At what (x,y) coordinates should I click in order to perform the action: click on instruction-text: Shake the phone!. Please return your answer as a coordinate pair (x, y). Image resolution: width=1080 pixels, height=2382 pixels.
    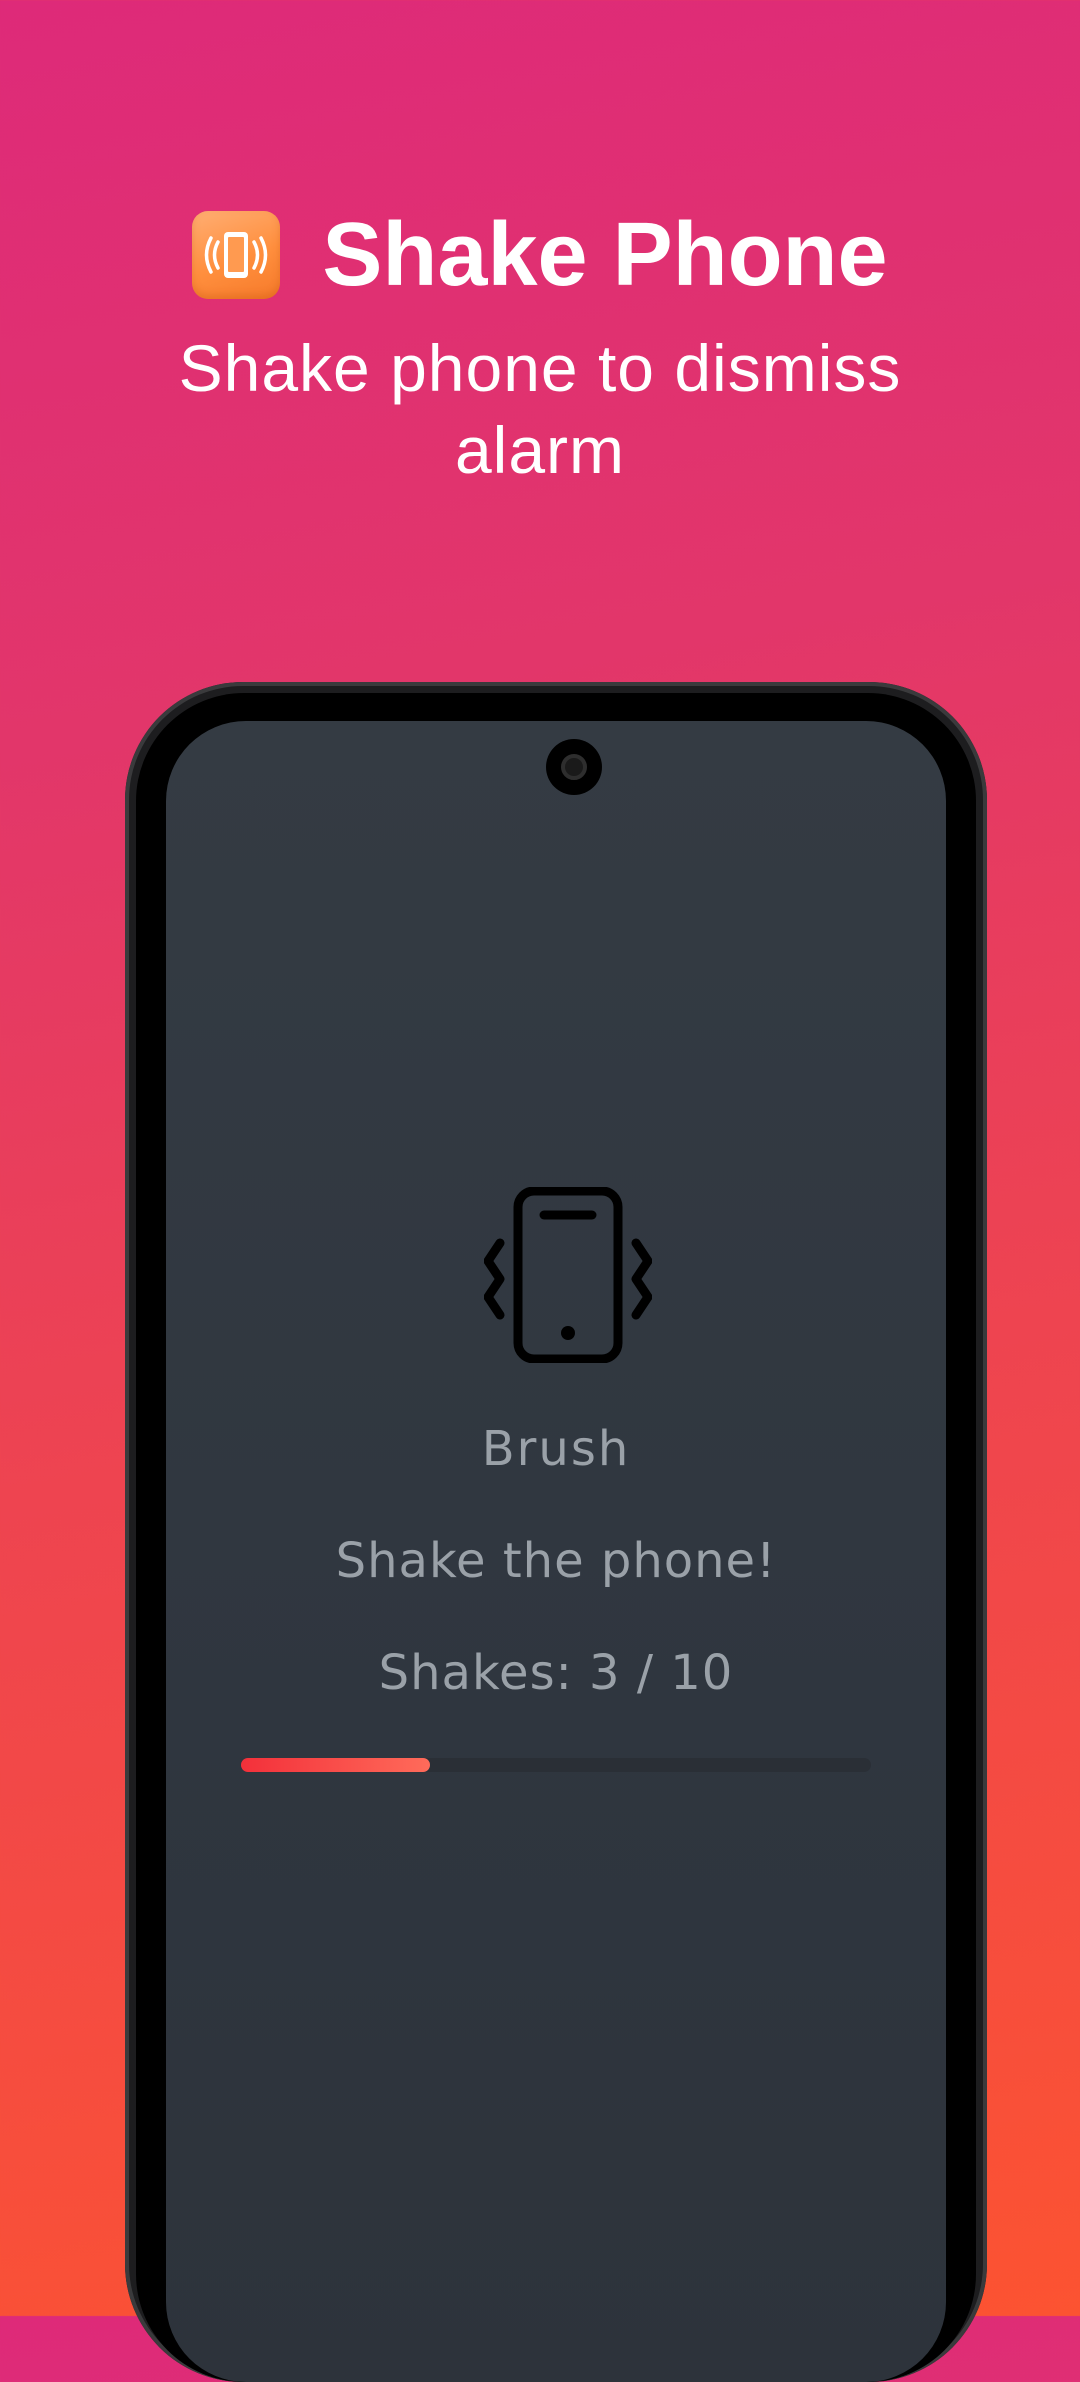
    Looking at the image, I should click on (556, 1561).